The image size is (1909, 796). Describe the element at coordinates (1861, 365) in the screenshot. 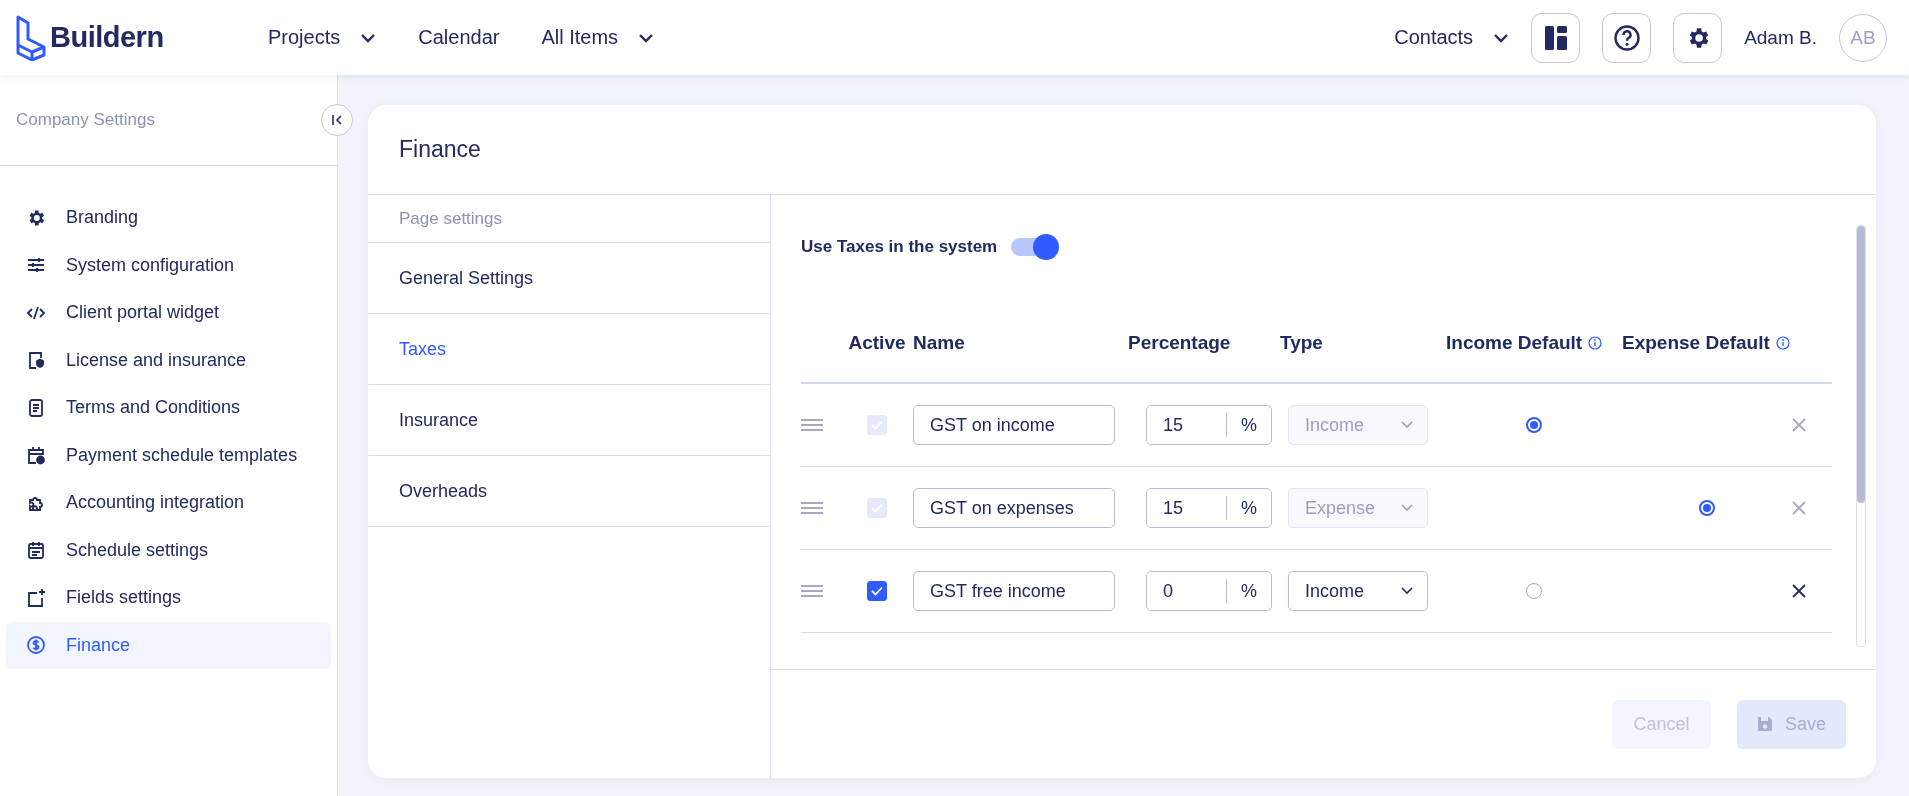

I see `scrollbar-thumb` at that location.